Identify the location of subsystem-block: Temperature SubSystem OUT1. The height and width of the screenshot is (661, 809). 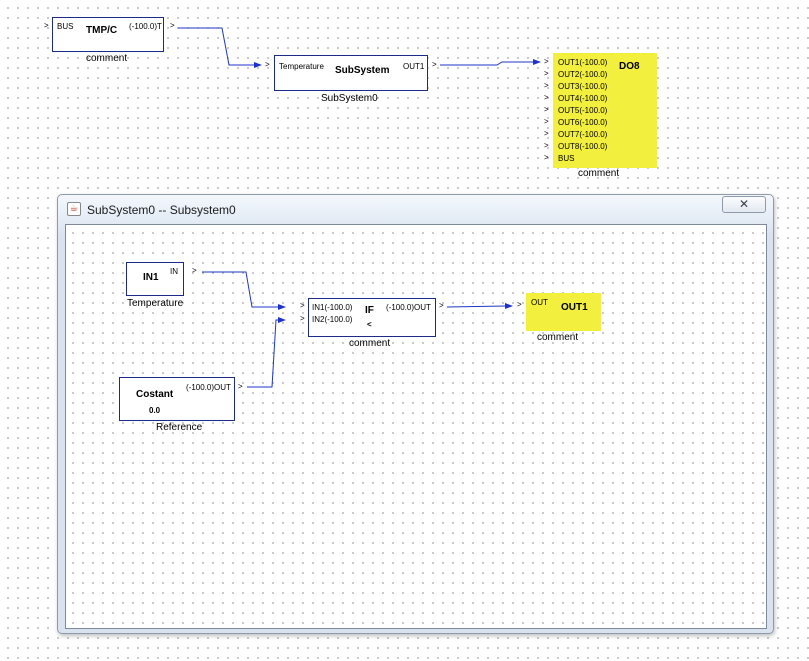
(351, 73).